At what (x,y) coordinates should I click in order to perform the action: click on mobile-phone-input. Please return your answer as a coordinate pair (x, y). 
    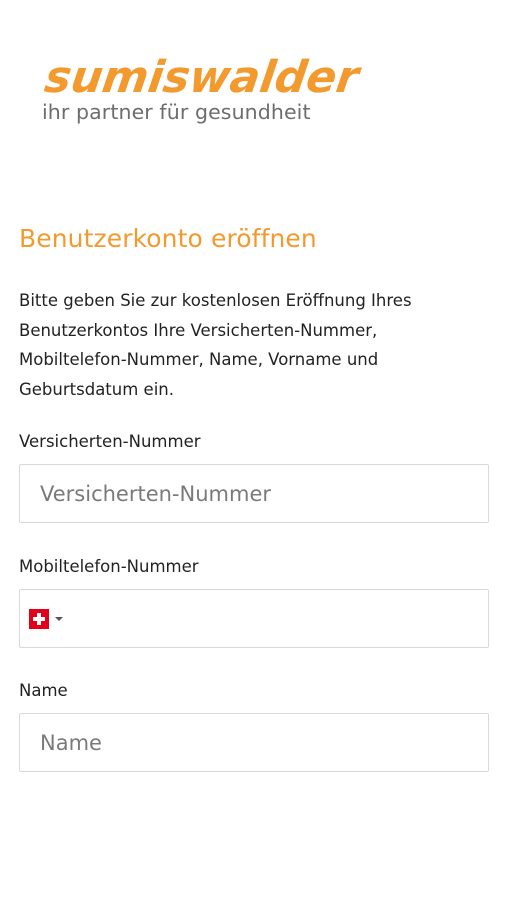
    Looking at the image, I should click on (275, 618).